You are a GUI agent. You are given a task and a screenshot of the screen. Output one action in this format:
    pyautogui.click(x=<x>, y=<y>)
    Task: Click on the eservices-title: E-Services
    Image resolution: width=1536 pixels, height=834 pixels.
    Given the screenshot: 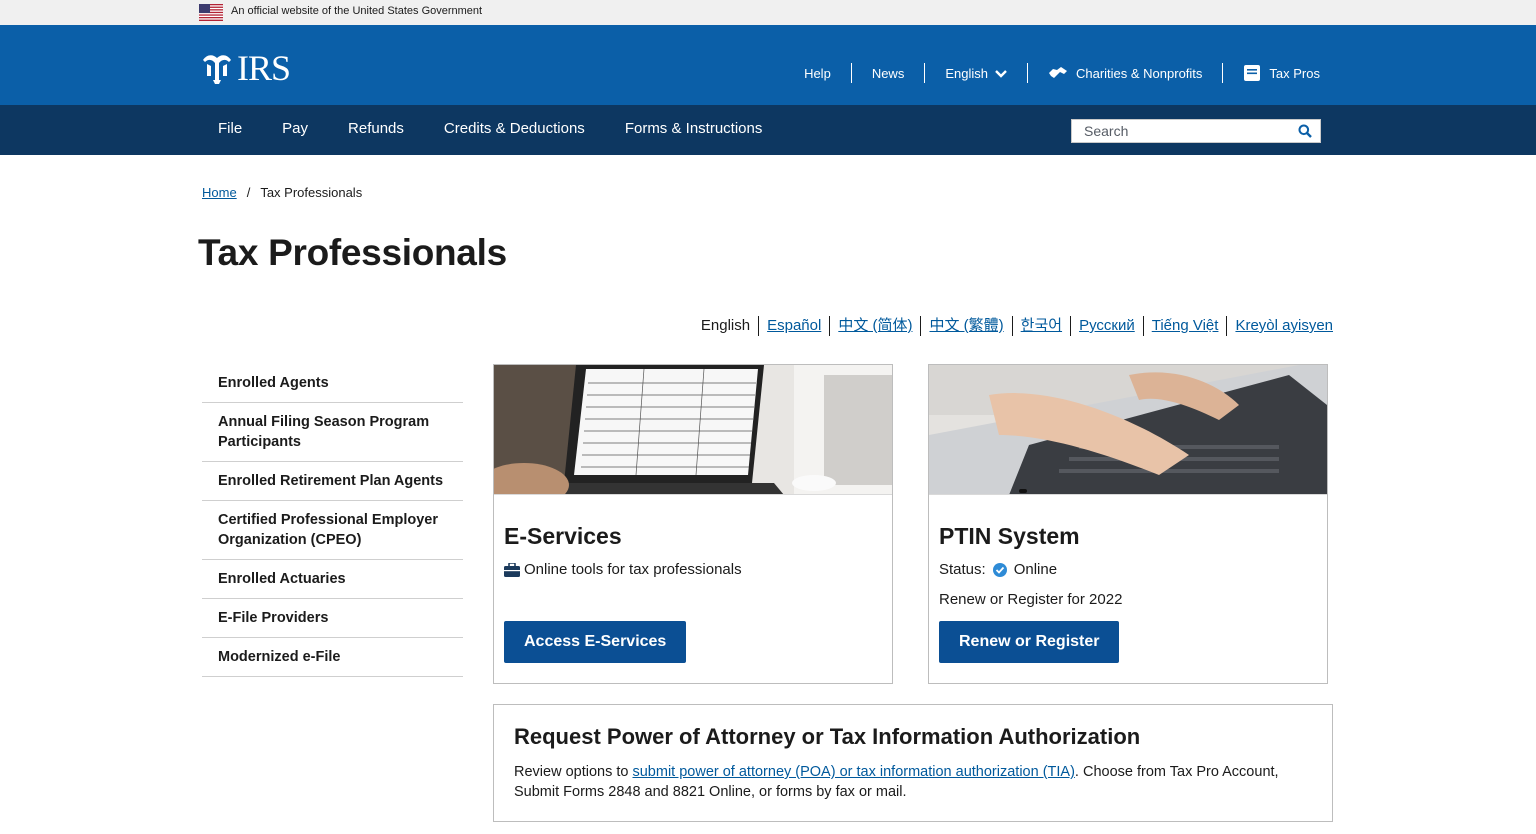 What is the action you would take?
    pyautogui.click(x=563, y=536)
    